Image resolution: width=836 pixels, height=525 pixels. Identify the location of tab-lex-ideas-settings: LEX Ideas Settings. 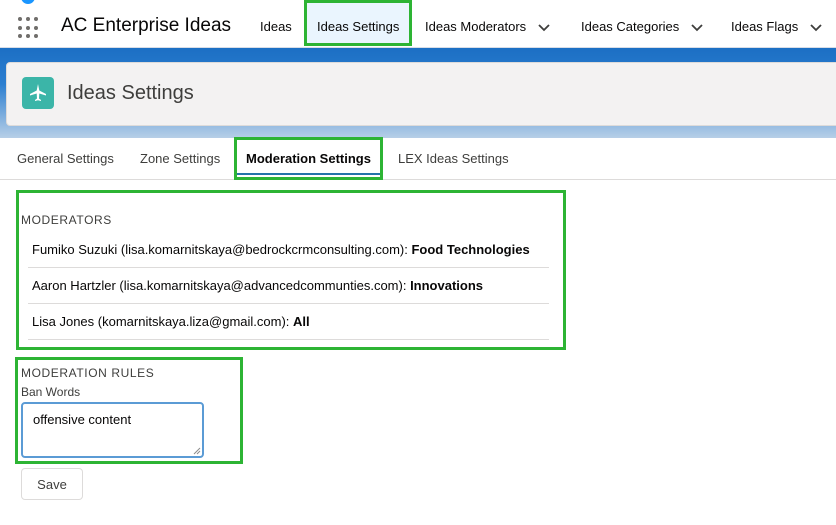
(453, 158).